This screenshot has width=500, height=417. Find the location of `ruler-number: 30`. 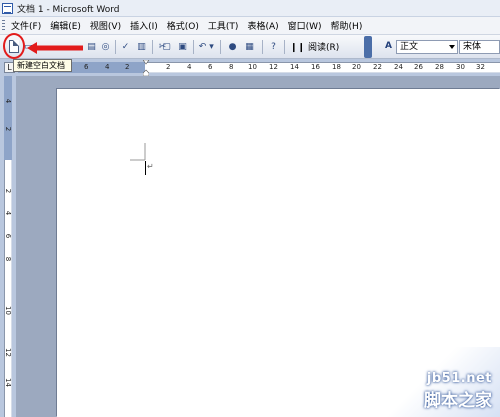

ruler-number: 30 is located at coordinates (460, 67).